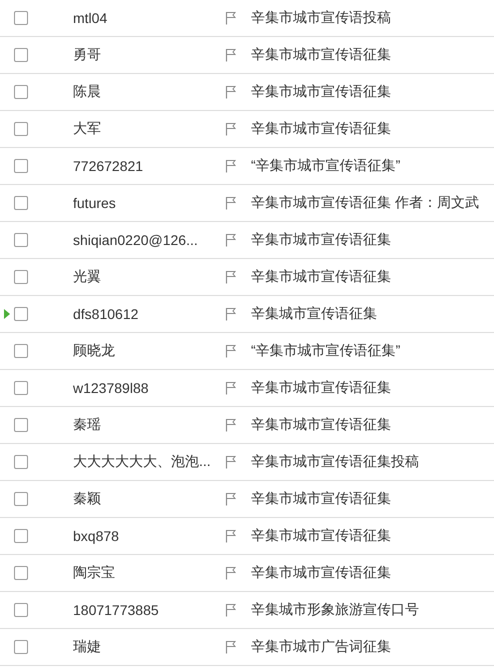 Image resolution: width=494 pixels, height=669 pixels. I want to click on sender-name: w123789l88, so click(111, 388).